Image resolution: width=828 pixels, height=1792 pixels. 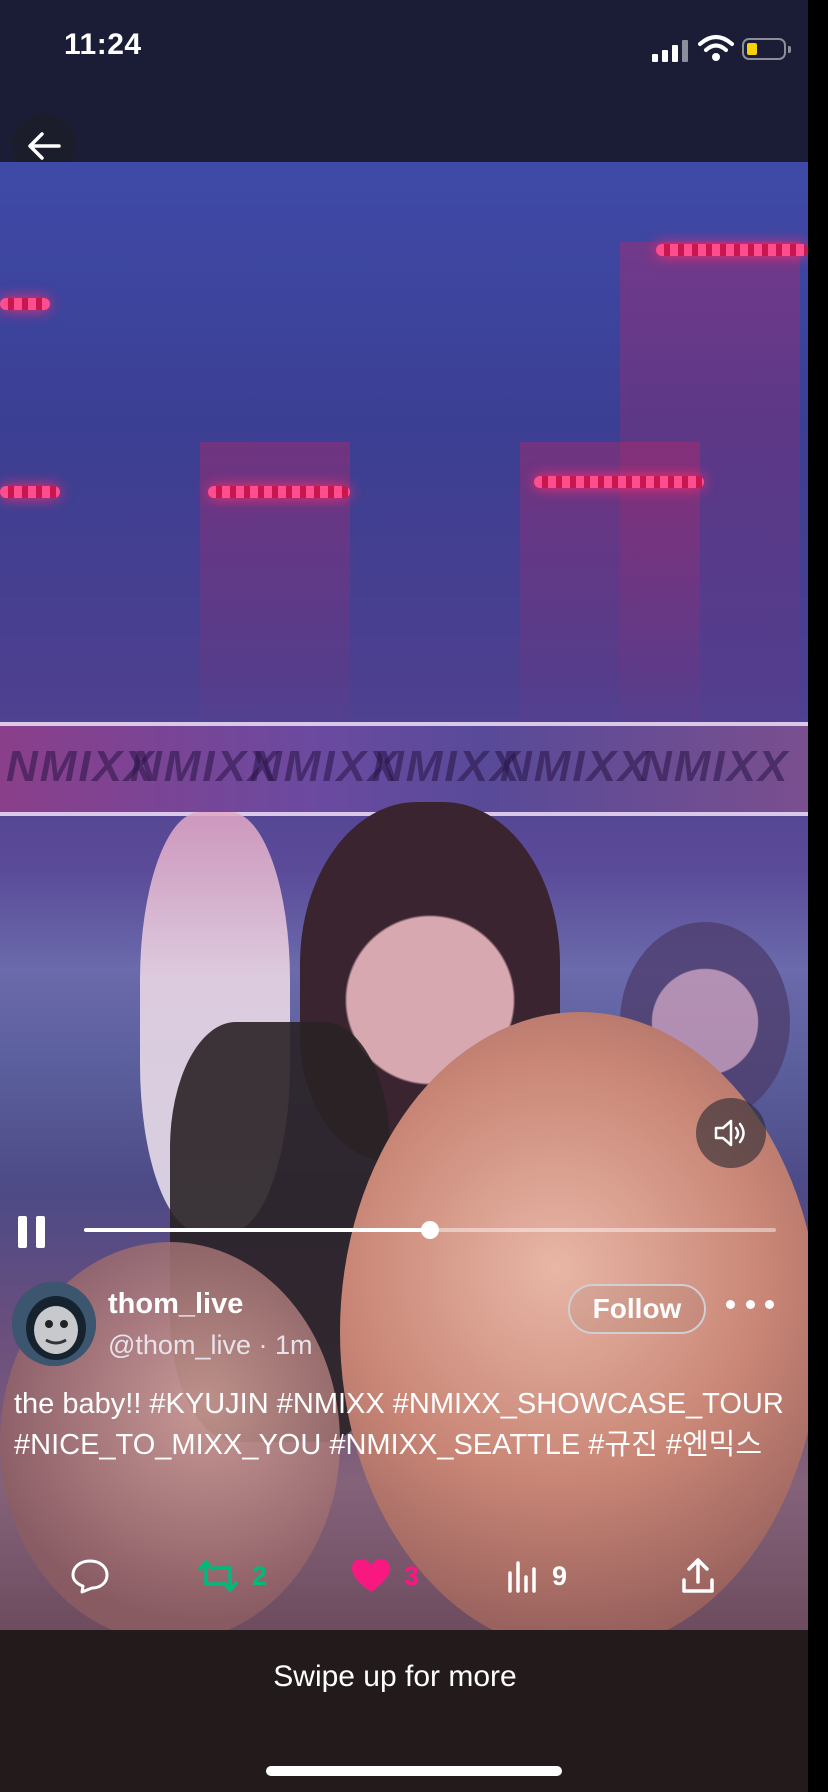 I want to click on speaker-icon, so click(x=729, y=1133).